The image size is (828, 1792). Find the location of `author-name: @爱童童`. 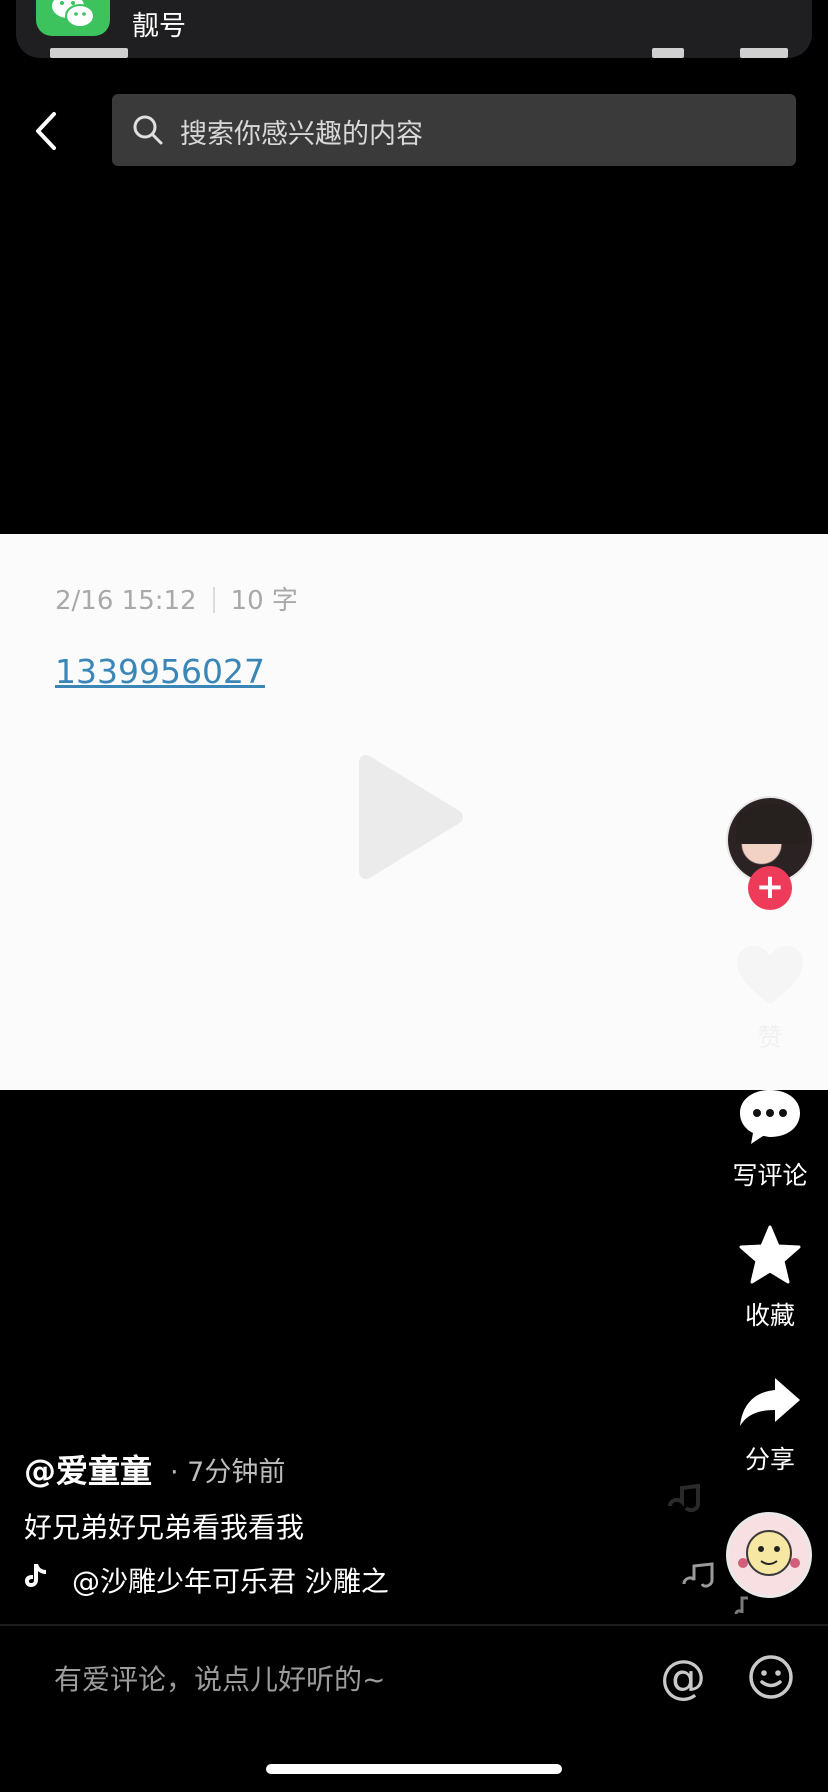

author-name: @爱童童 is located at coordinates (88, 1469).